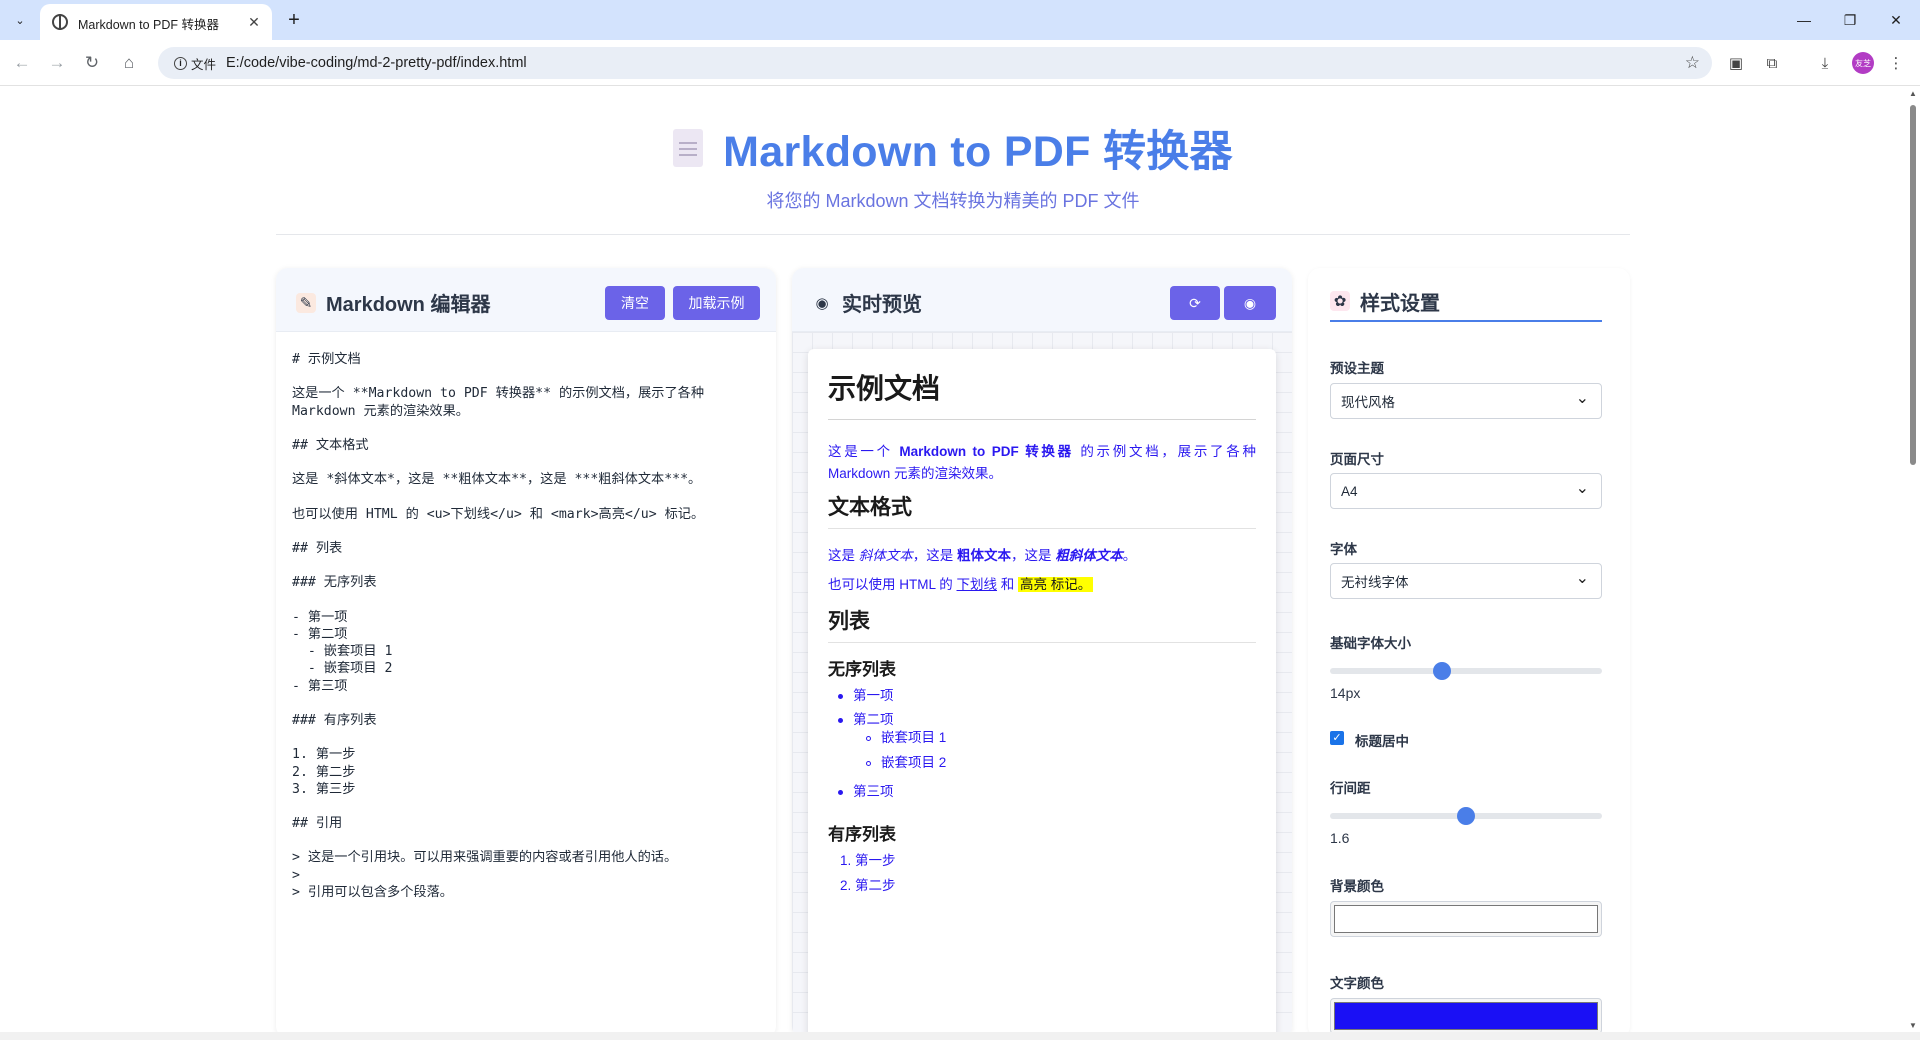 The width and height of the screenshot is (1920, 1040). I want to click on editor-line: - 嵌套项目 1, so click(342, 652).